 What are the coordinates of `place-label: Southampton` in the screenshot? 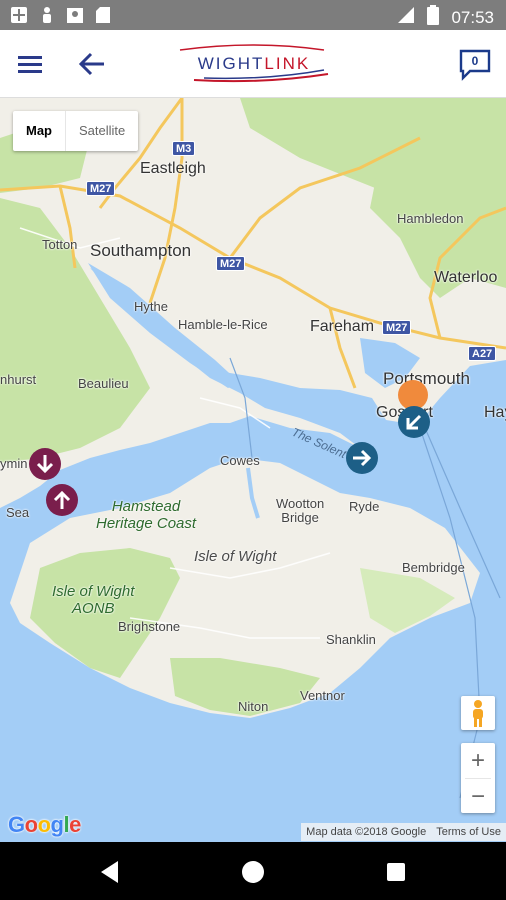 It's located at (141, 250).